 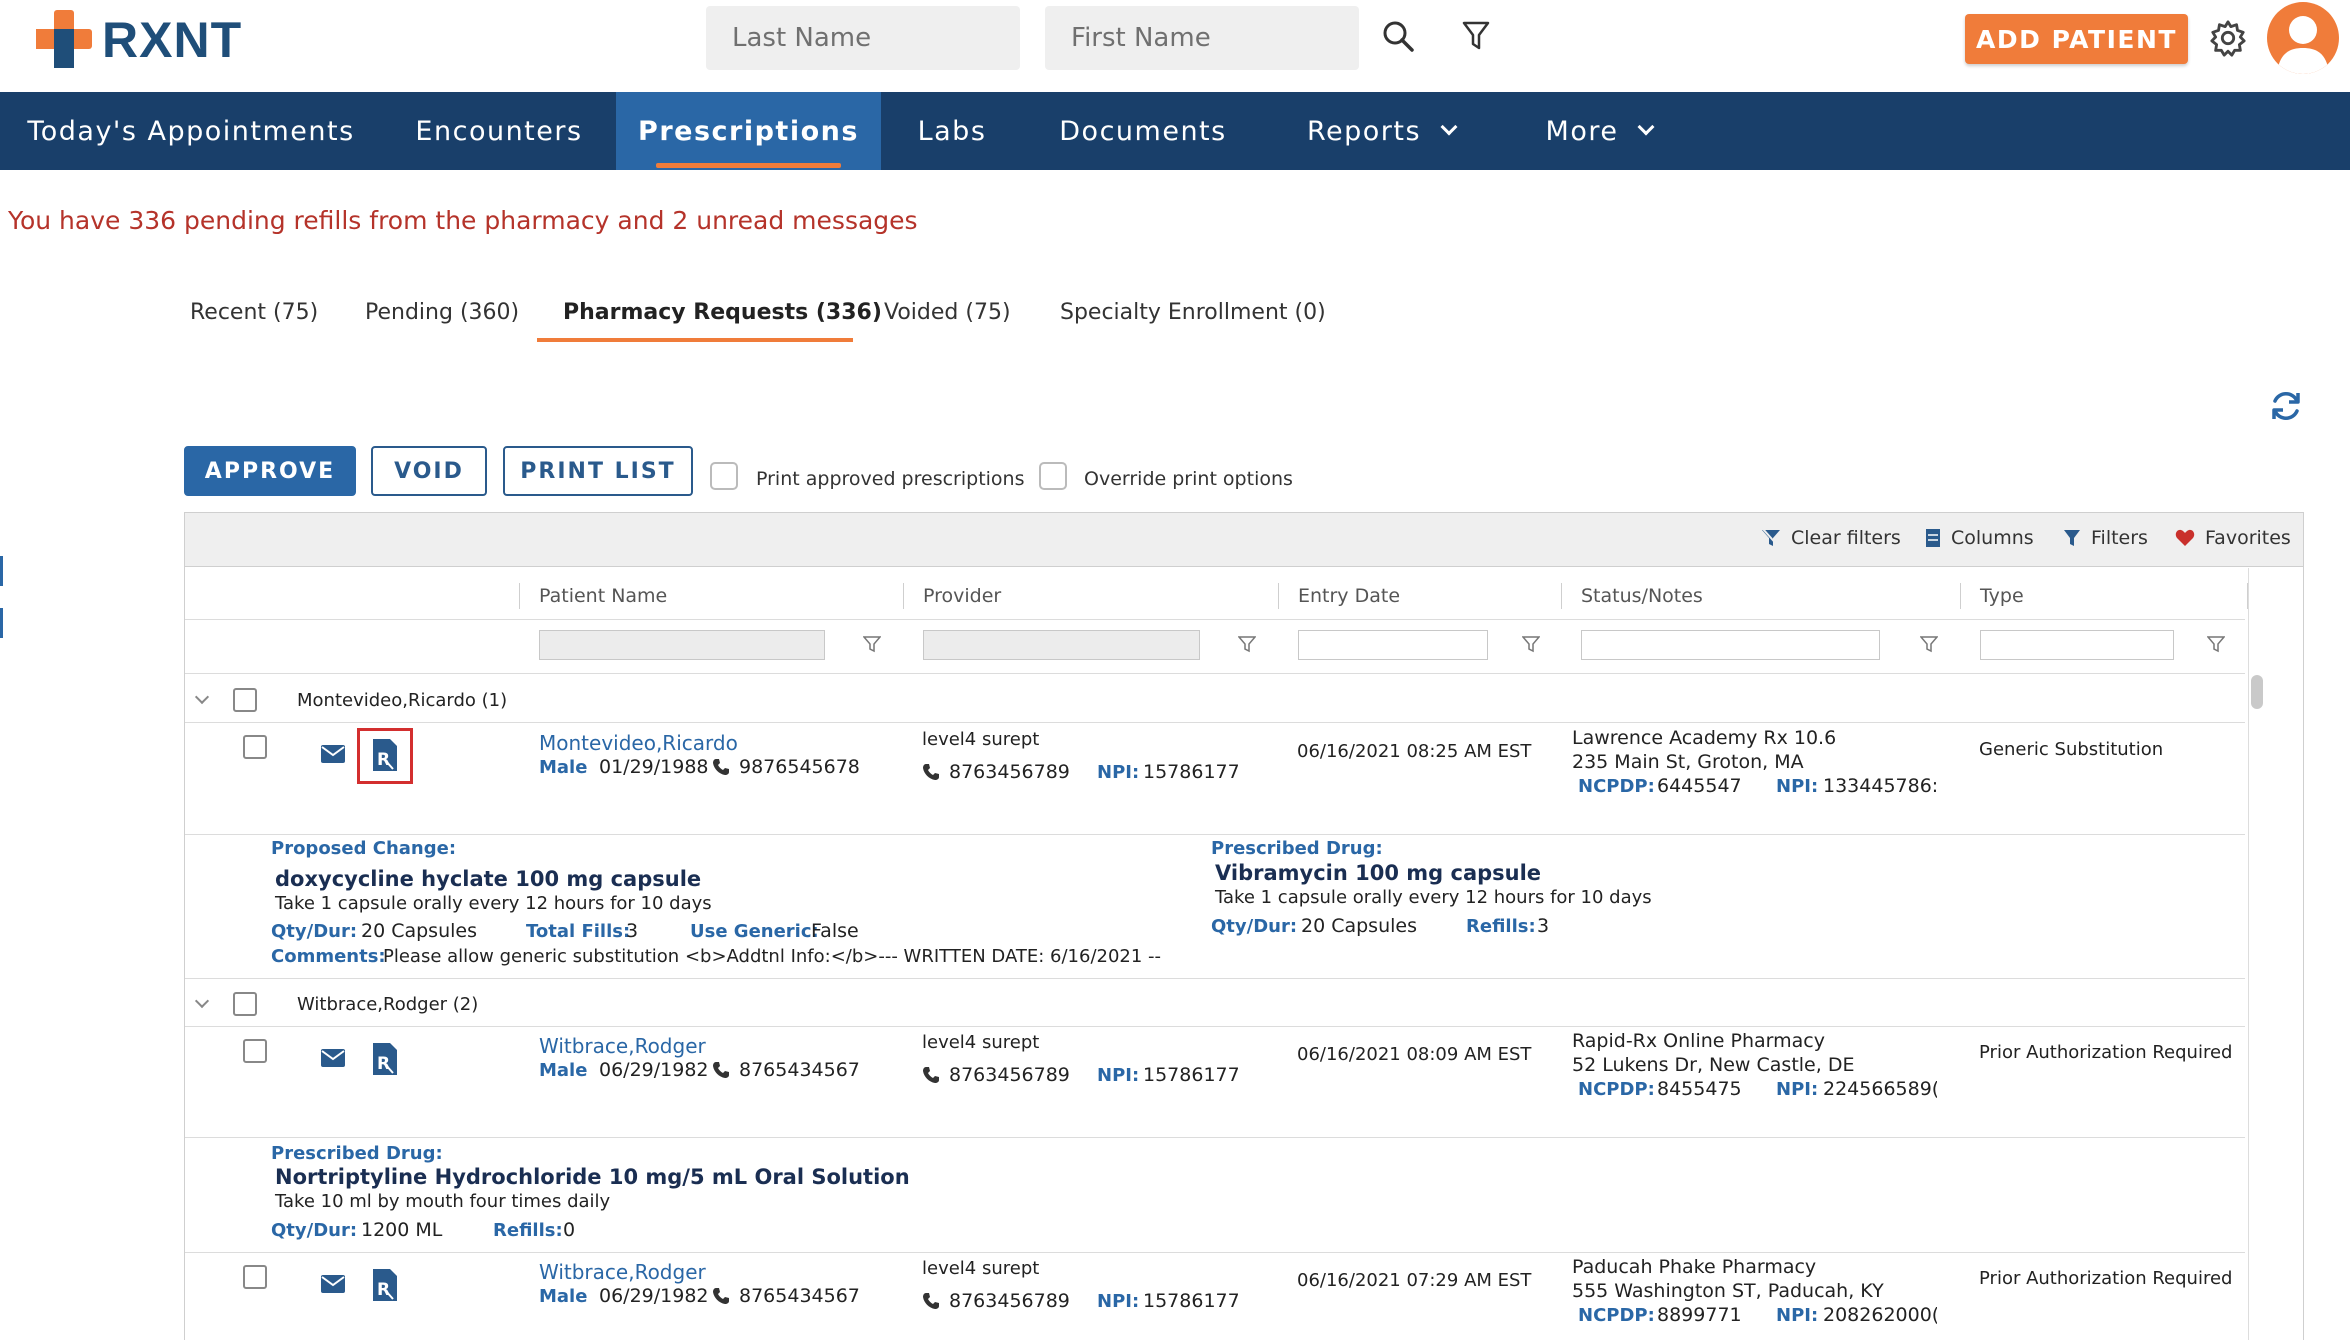 I want to click on proposed-change-label: Proposed Change:, so click(x=364, y=848).